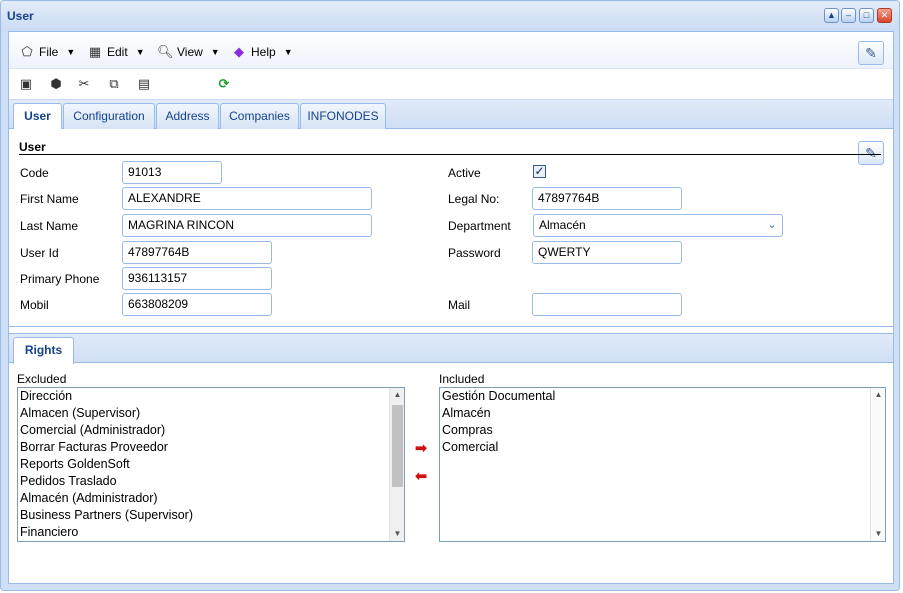 The width and height of the screenshot is (903, 593). I want to click on excluded-scrollbar: ▲ ▼, so click(396, 464).